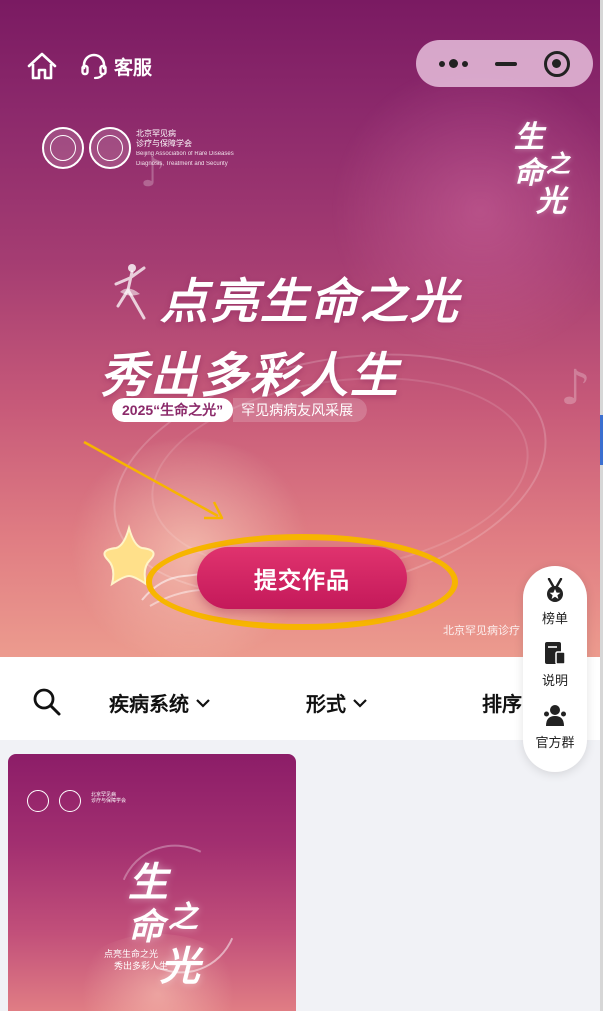 The image size is (603, 1011). I want to click on org-name-en2: Diagnosis, Treatment and Security, so click(182, 164).